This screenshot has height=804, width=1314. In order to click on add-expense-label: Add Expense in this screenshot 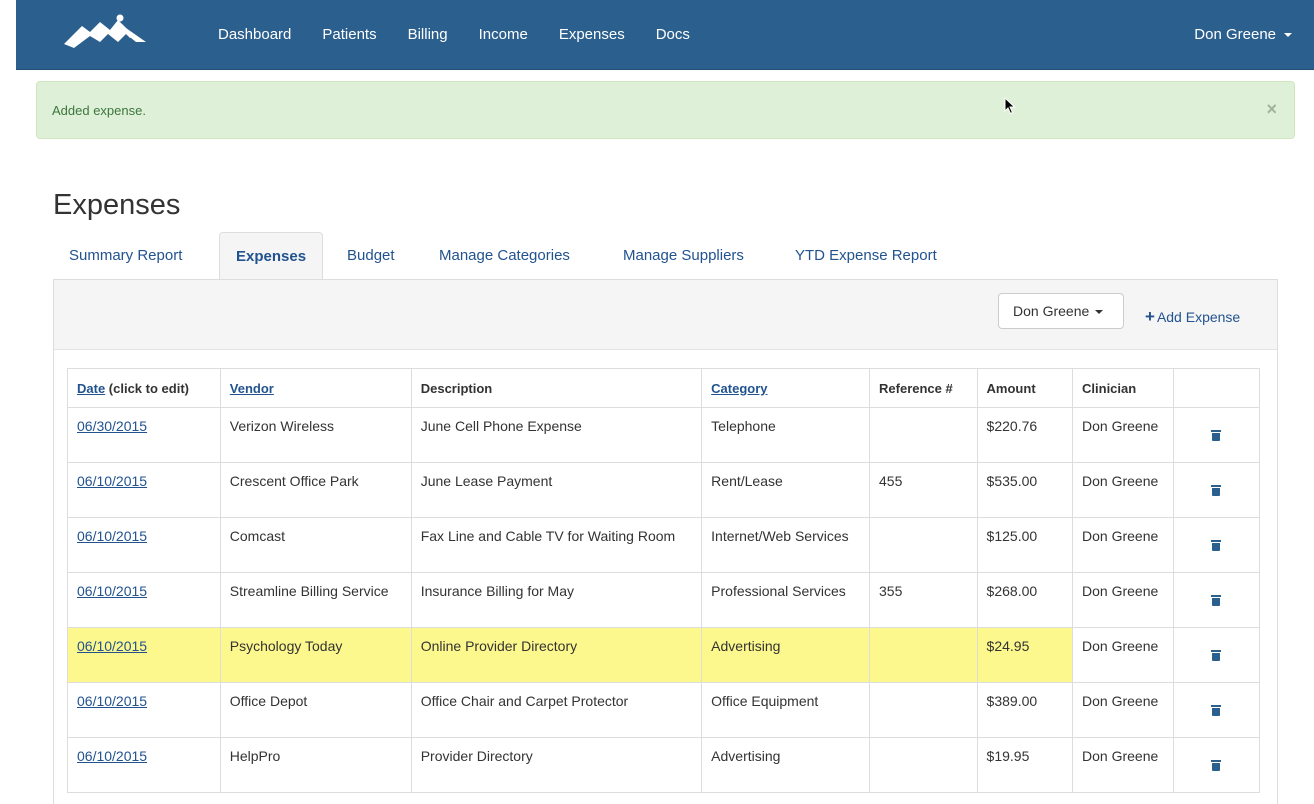, I will do `click(1198, 317)`.